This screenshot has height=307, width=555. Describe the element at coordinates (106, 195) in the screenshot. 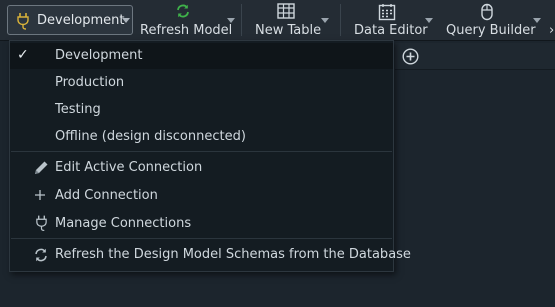

I see `menu-item-label: Add Connection` at that location.